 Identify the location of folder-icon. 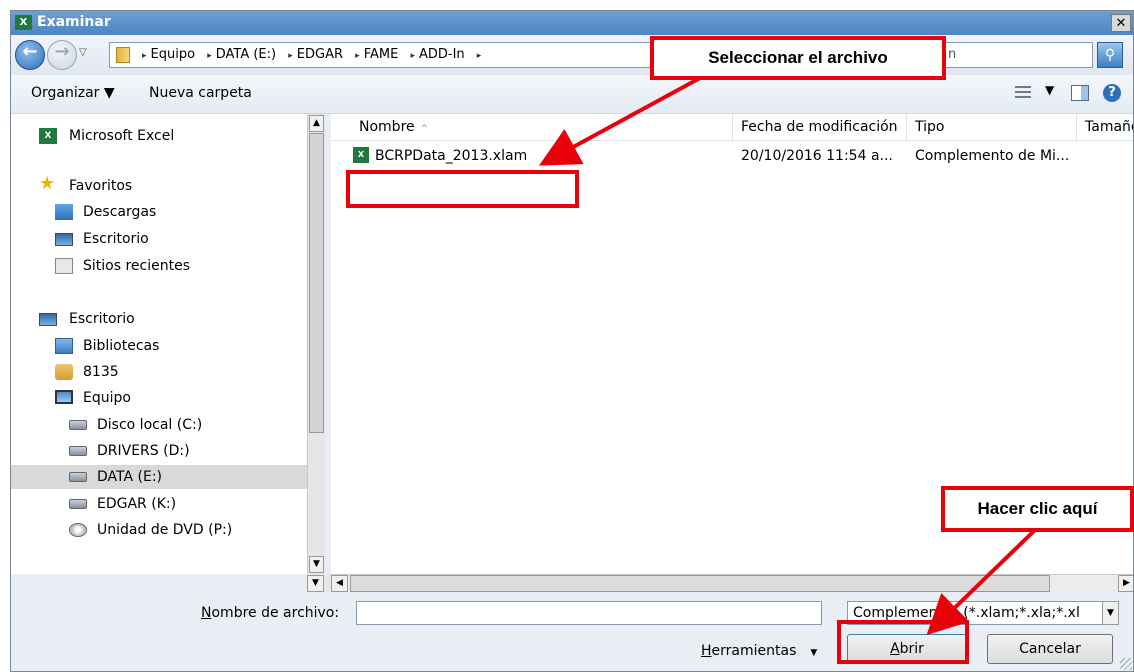
(123, 55).